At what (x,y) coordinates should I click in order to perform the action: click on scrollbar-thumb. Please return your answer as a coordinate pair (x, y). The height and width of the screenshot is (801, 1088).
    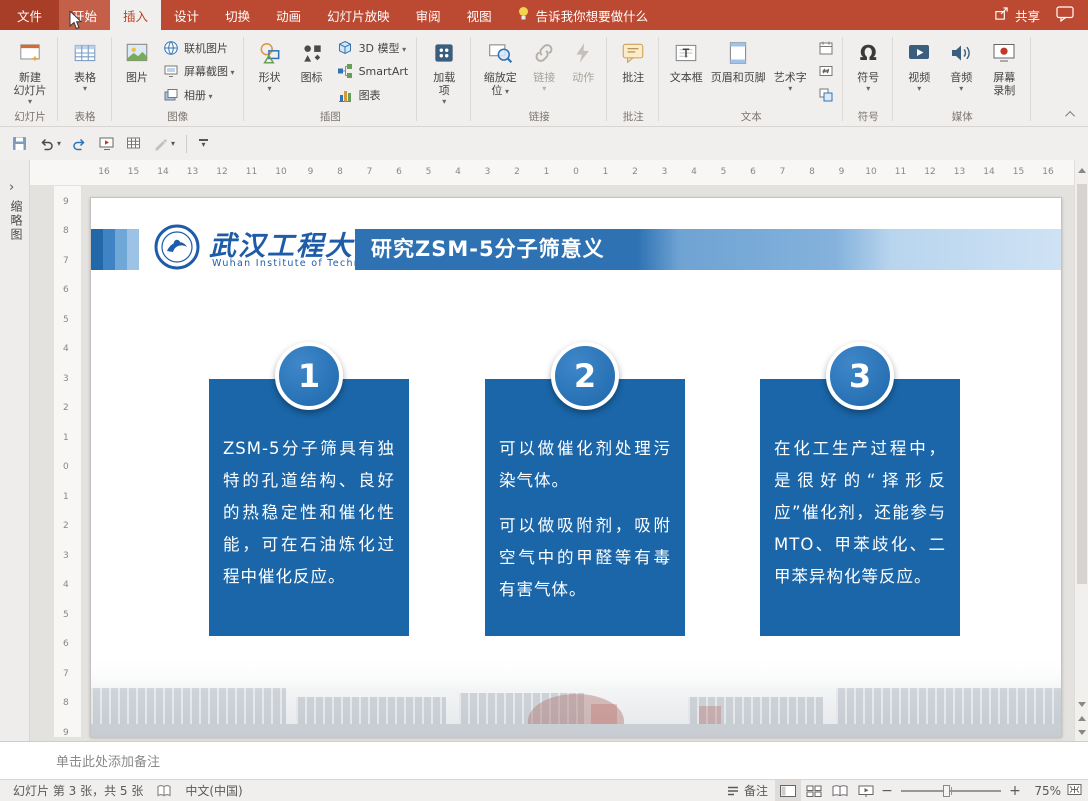
    Looking at the image, I should click on (1082, 384).